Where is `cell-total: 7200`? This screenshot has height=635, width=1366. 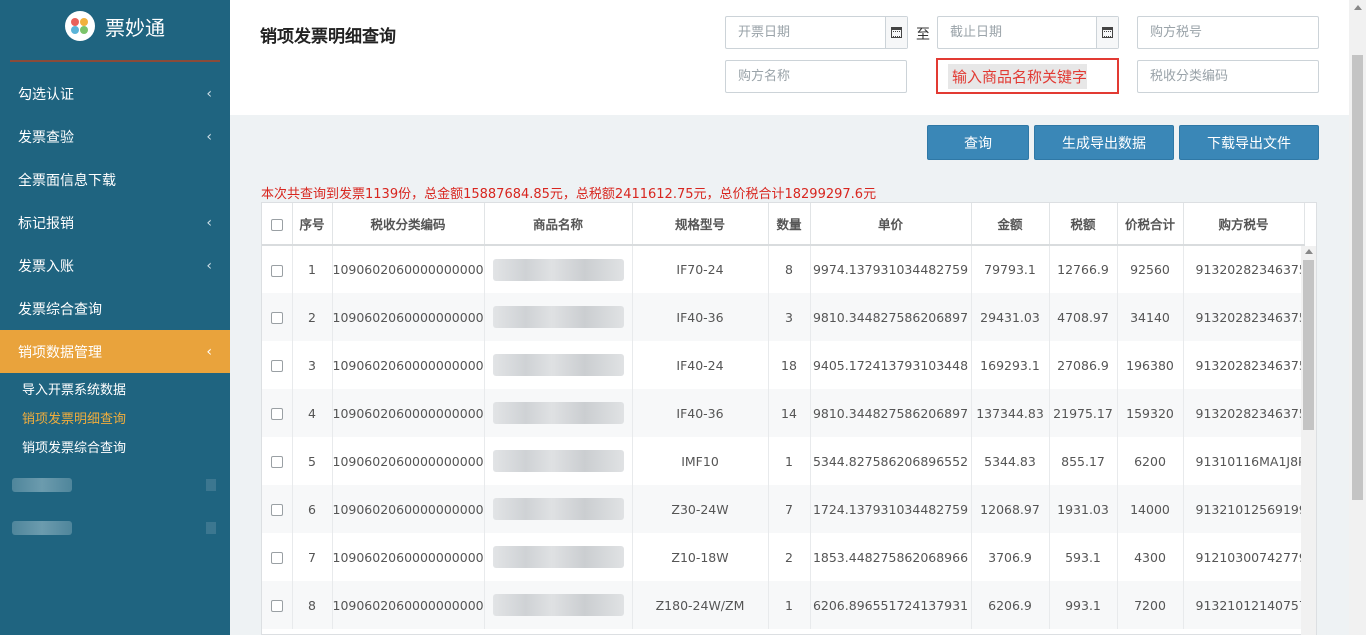 cell-total: 7200 is located at coordinates (1150, 605).